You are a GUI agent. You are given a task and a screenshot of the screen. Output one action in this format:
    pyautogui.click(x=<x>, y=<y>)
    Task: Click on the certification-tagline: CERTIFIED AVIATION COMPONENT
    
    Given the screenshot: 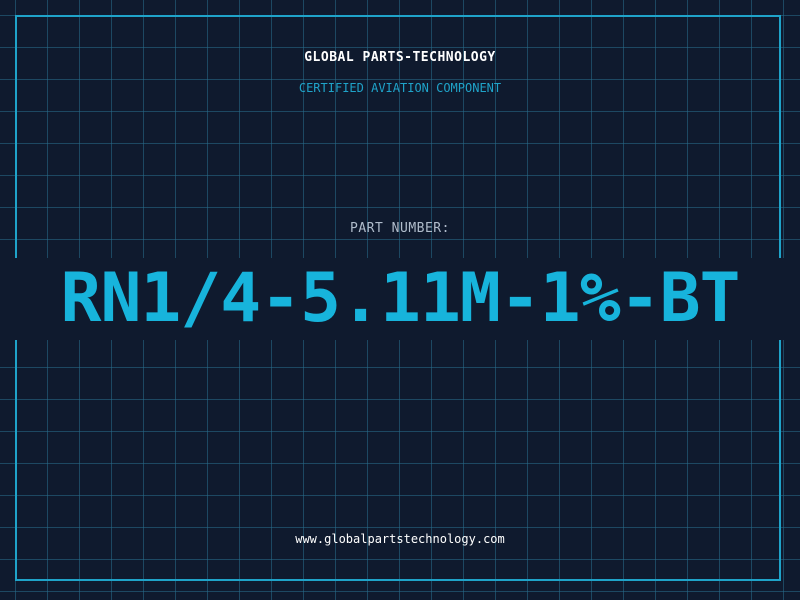 What is the action you would take?
    pyautogui.click(x=400, y=88)
    